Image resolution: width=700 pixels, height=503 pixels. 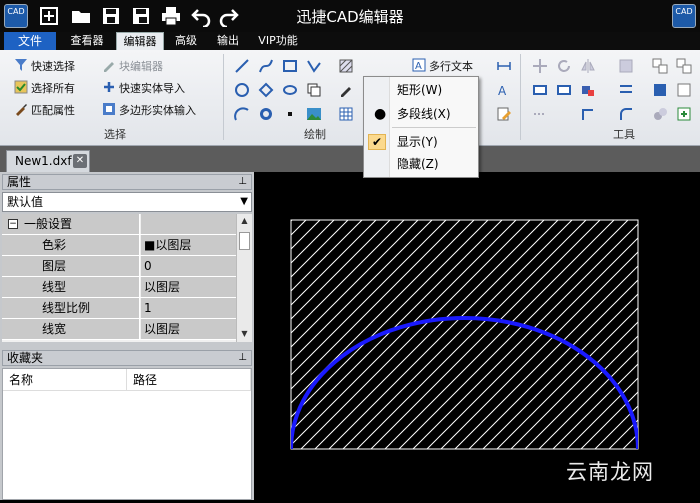 What do you see at coordinates (350, 41) in the screenshot?
I see `menu-bar: 文件 查看器 编辑器 高级 输出 VIP功能` at bounding box center [350, 41].